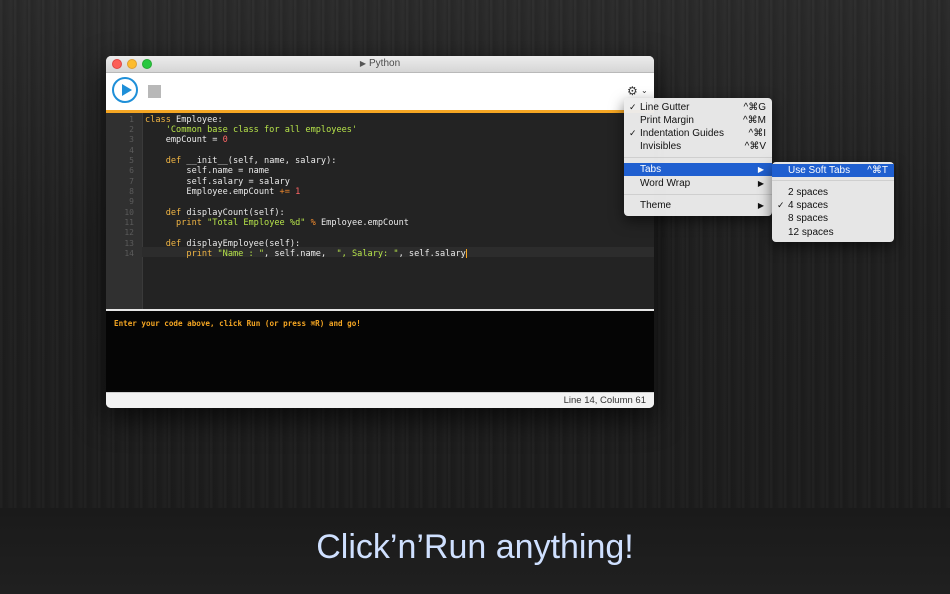 The width and height of the screenshot is (950, 594). What do you see at coordinates (131, 129) in the screenshot?
I see `line-number: 2` at bounding box center [131, 129].